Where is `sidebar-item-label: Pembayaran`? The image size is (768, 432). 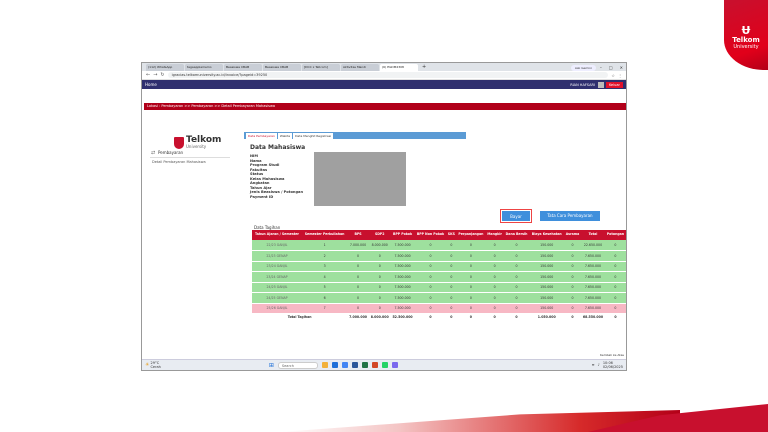
sidebar-item-label: Pembayaran is located at coordinates (171, 152).